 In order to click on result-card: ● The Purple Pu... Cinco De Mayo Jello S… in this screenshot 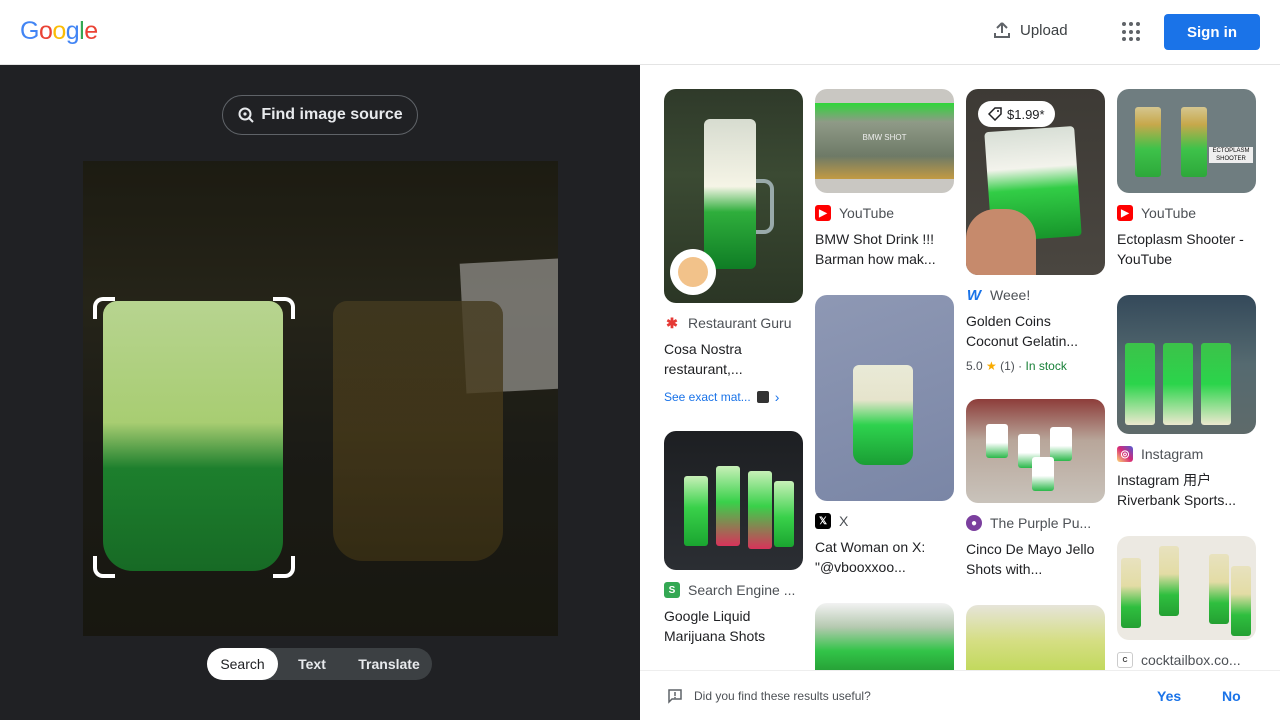, I will do `click(1035, 489)`.